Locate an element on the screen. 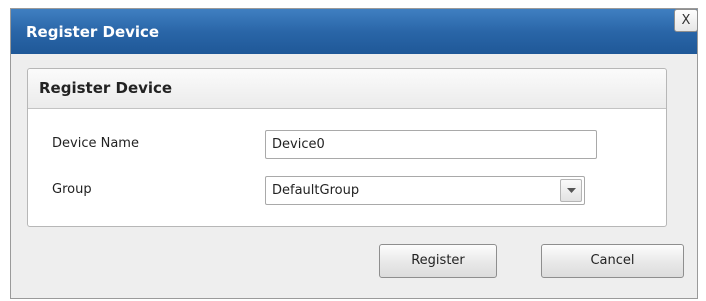 This screenshot has width=706, height=301. panel-header: Register Device is located at coordinates (347, 89).